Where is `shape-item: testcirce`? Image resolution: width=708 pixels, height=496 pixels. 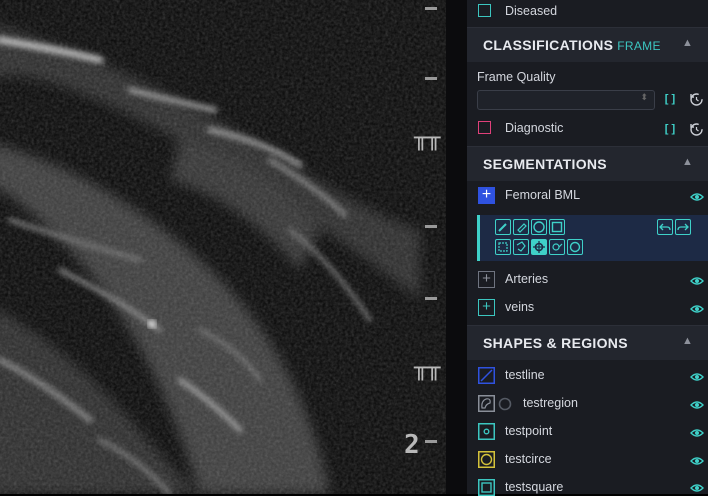
shape-item: testcirce is located at coordinates (587, 460).